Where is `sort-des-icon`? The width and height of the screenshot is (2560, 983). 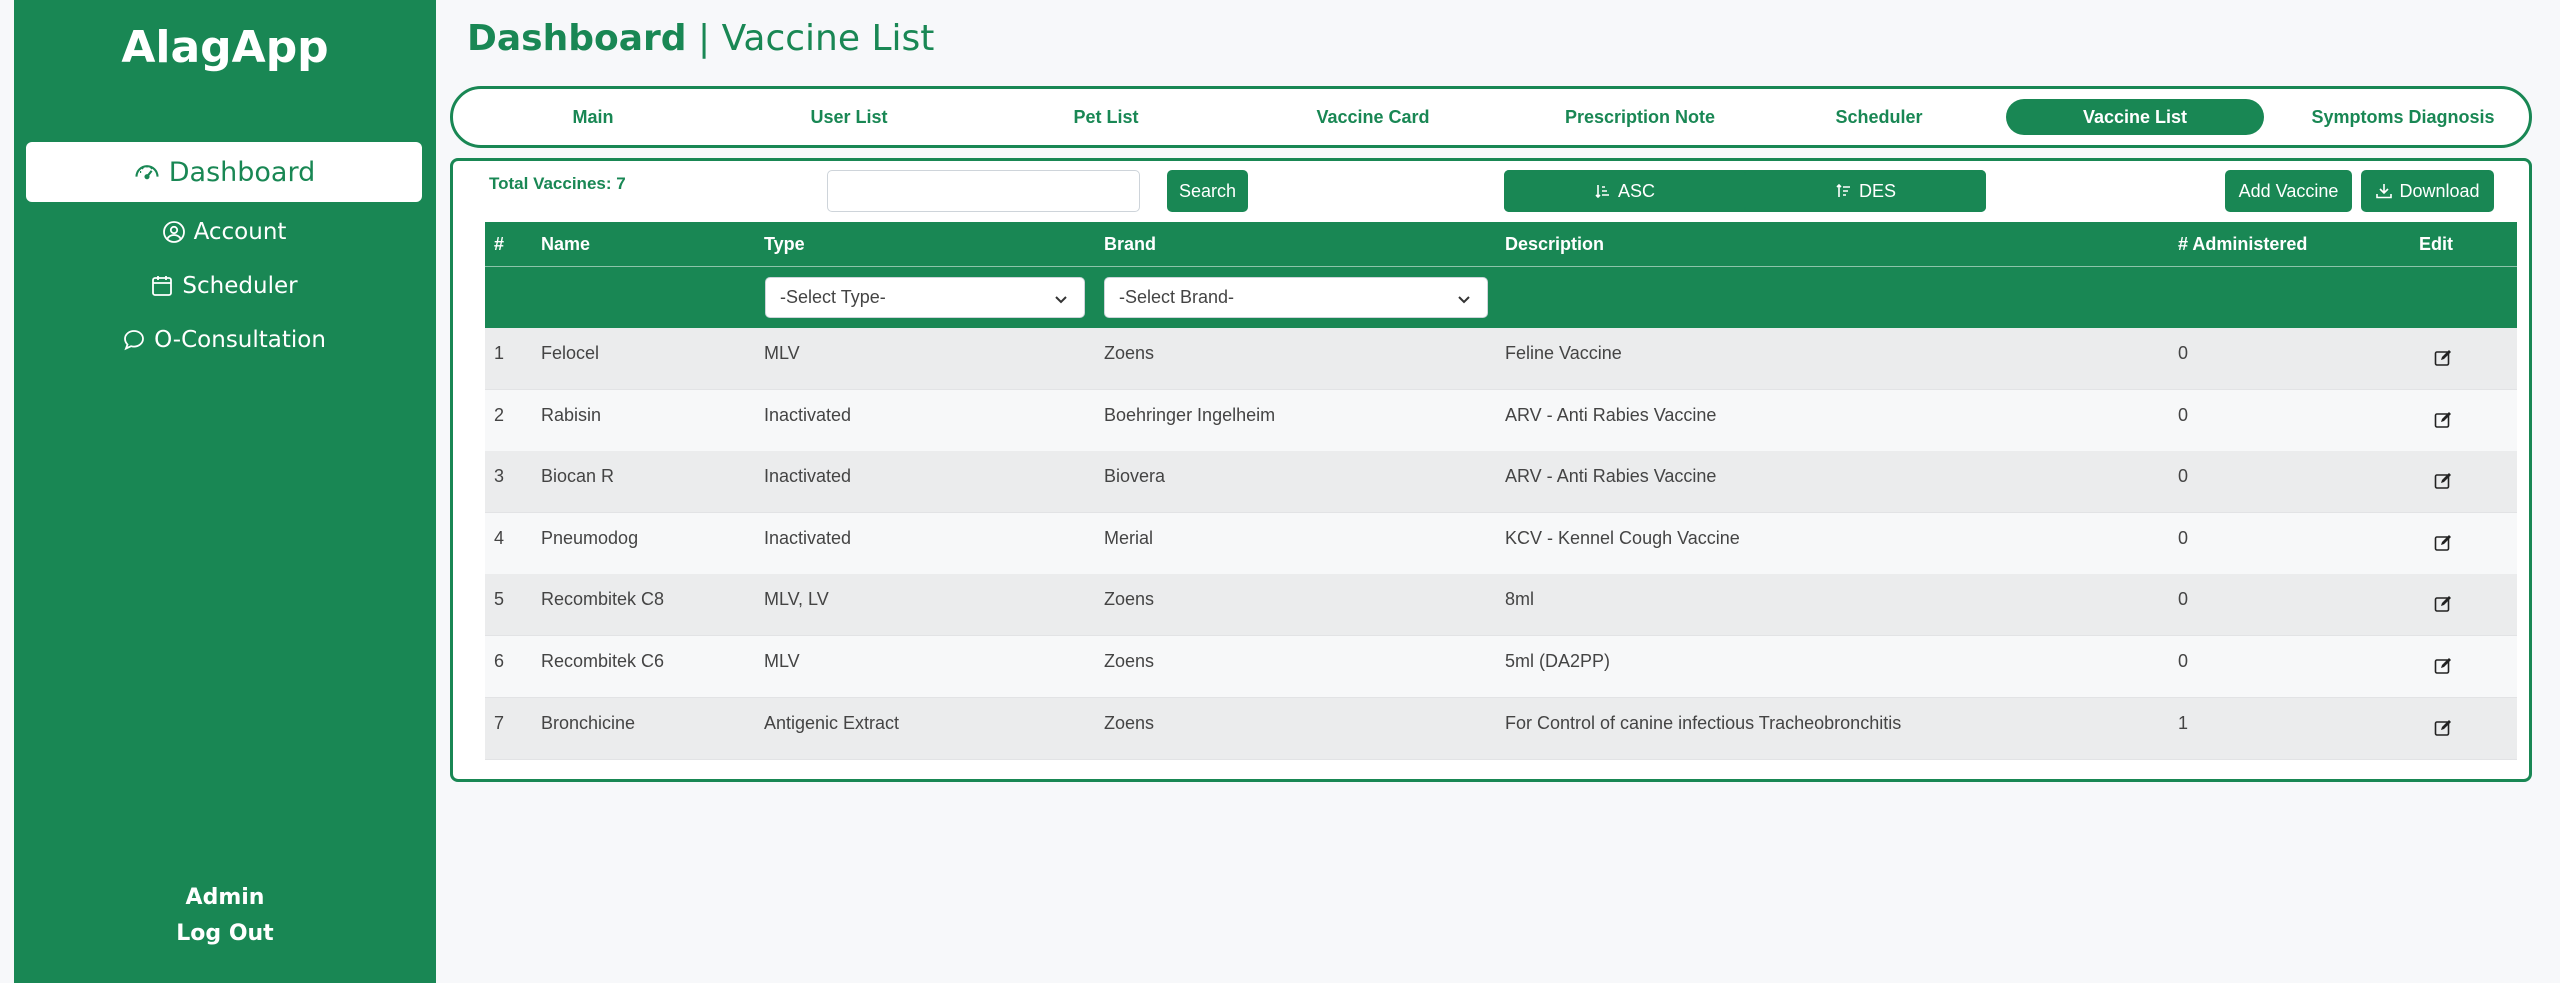
sort-des-icon is located at coordinates (1843, 190).